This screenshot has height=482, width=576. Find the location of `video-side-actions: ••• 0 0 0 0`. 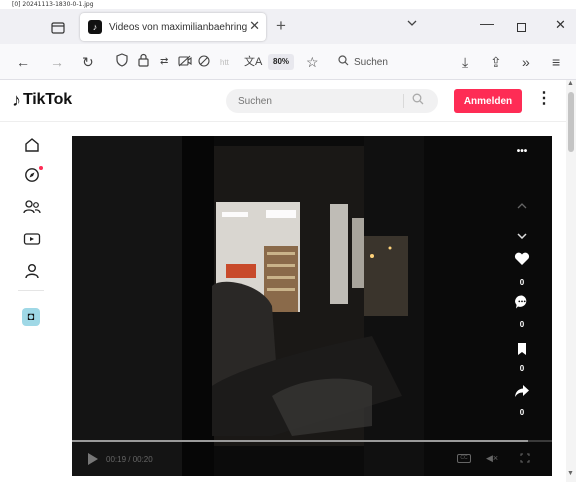

video-side-actions: ••• 0 0 0 0 is located at coordinates (522, 286).